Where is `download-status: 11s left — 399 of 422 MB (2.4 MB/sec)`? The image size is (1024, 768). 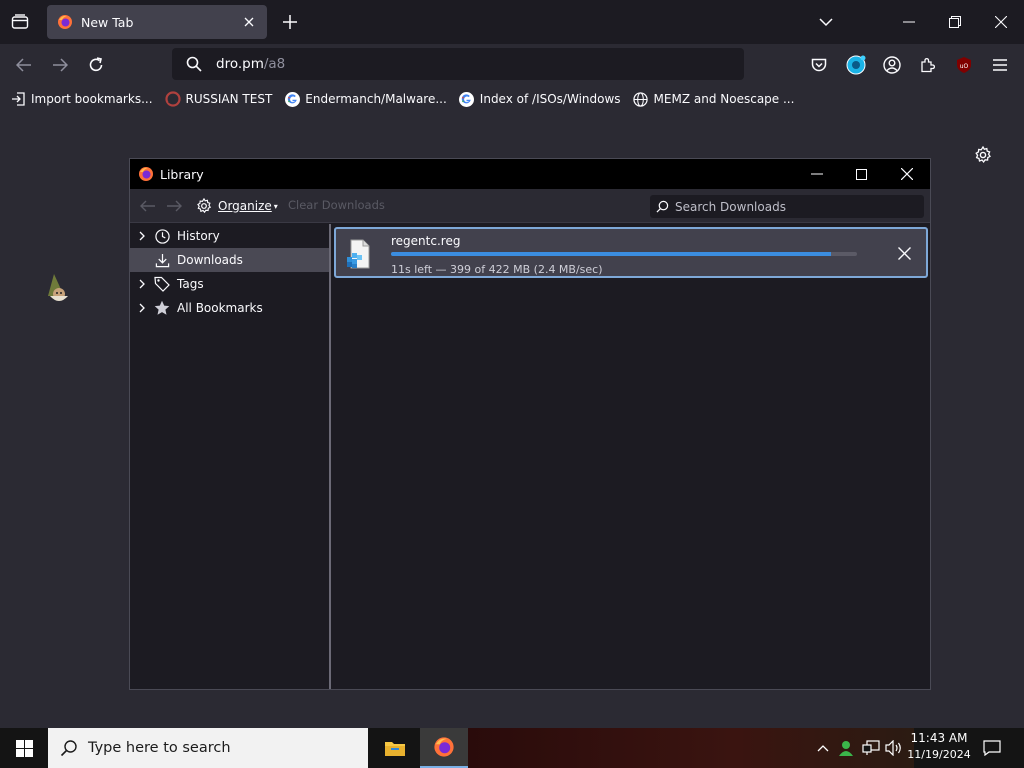
download-status: 11s left — 399 of 422 MB (2.4 MB/sec) is located at coordinates (497, 269).